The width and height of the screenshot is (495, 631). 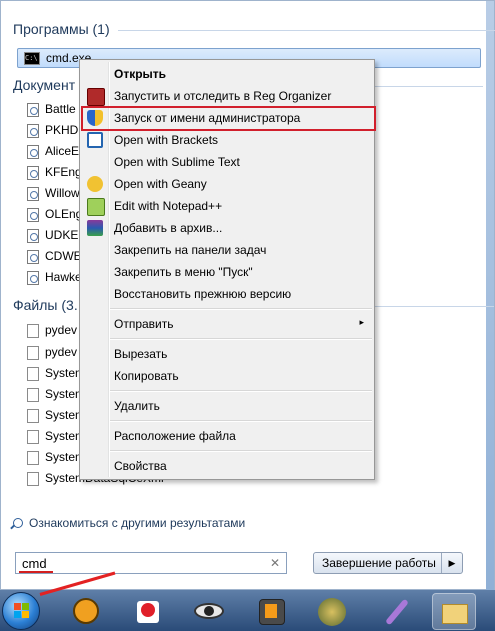 I want to click on menu-item-delete: Удалить, so click(x=227, y=406).